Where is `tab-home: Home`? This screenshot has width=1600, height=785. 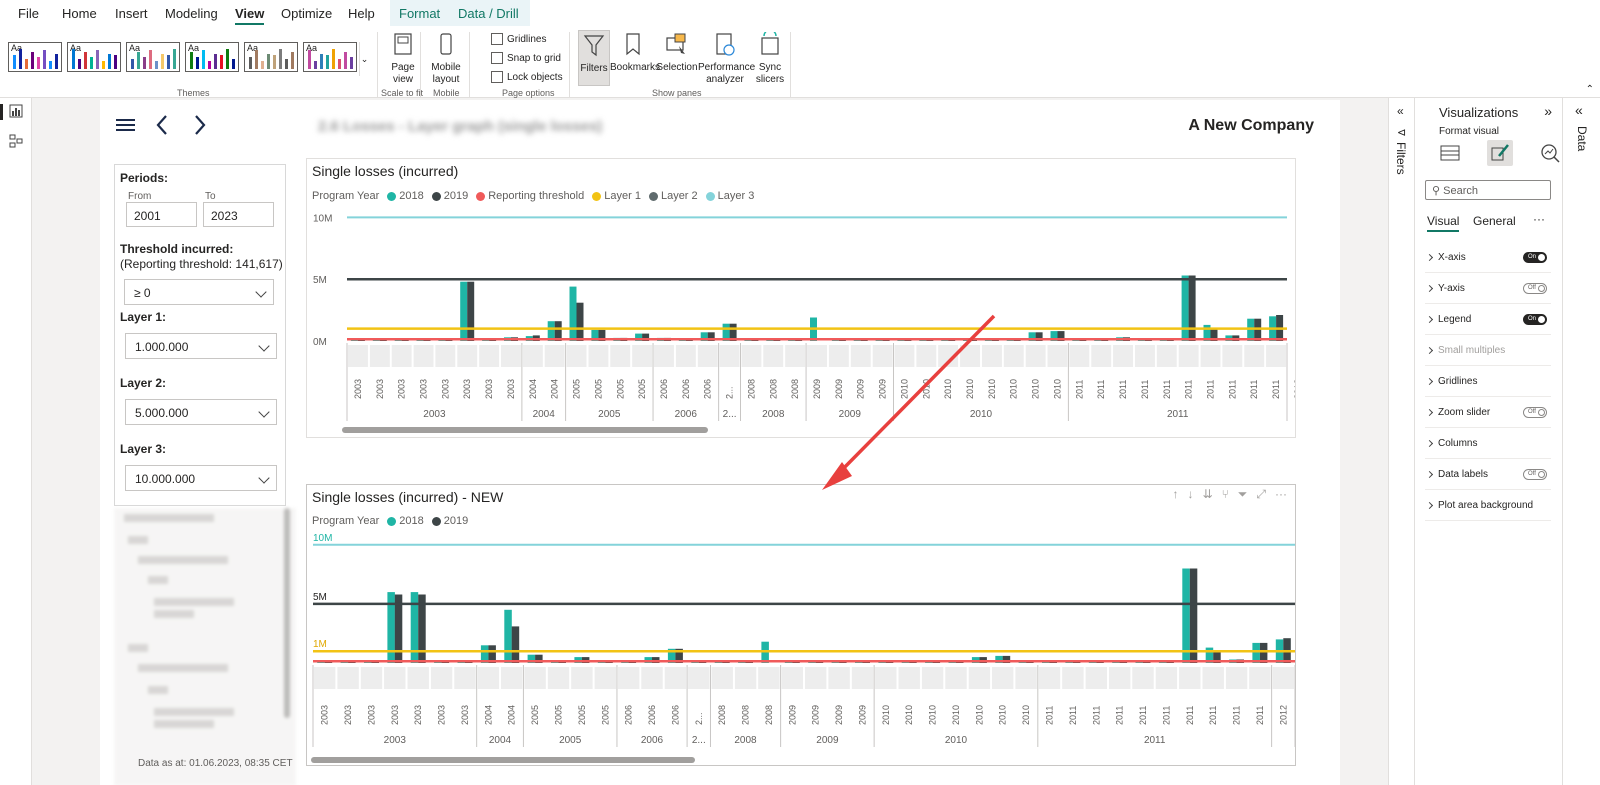 tab-home: Home is located at coordinates (79, 13).